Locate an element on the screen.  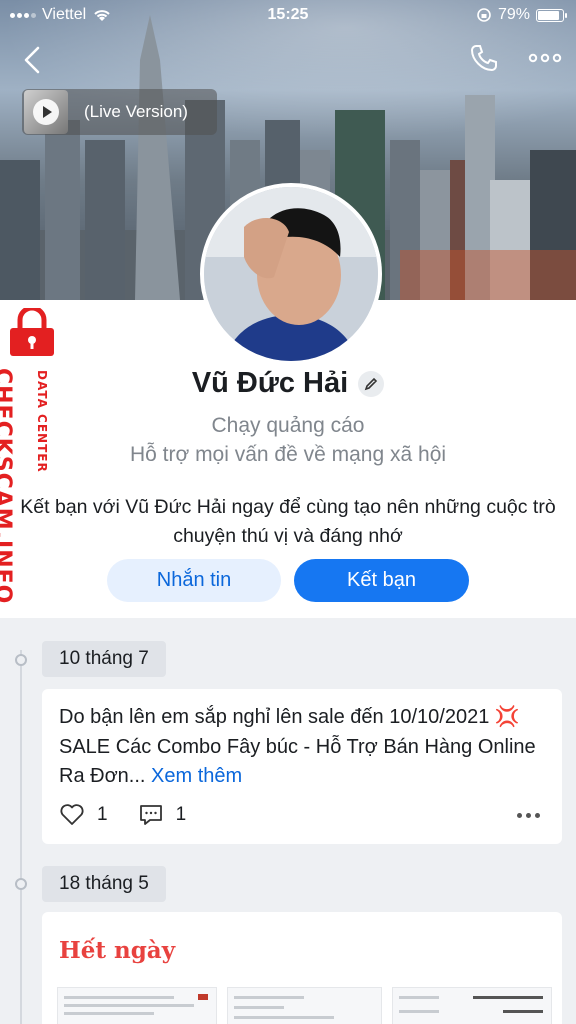
status-bar: Viettel 15:25 79% is located at coordinates (288, 15).